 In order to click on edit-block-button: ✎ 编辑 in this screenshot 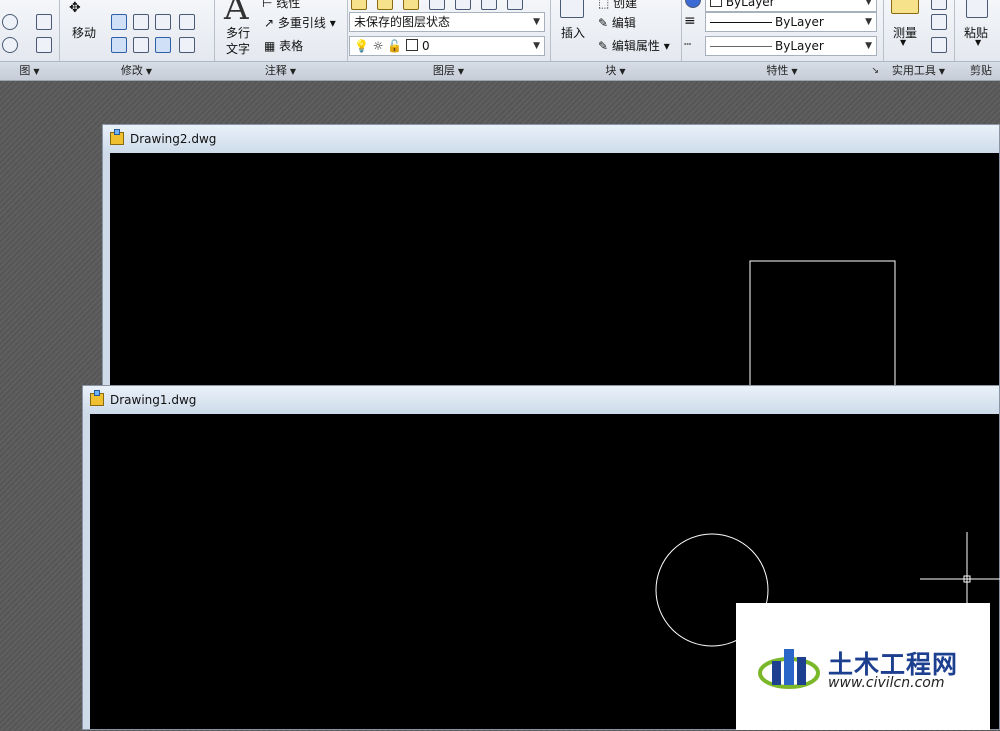, I will do `click(617, 22)`.